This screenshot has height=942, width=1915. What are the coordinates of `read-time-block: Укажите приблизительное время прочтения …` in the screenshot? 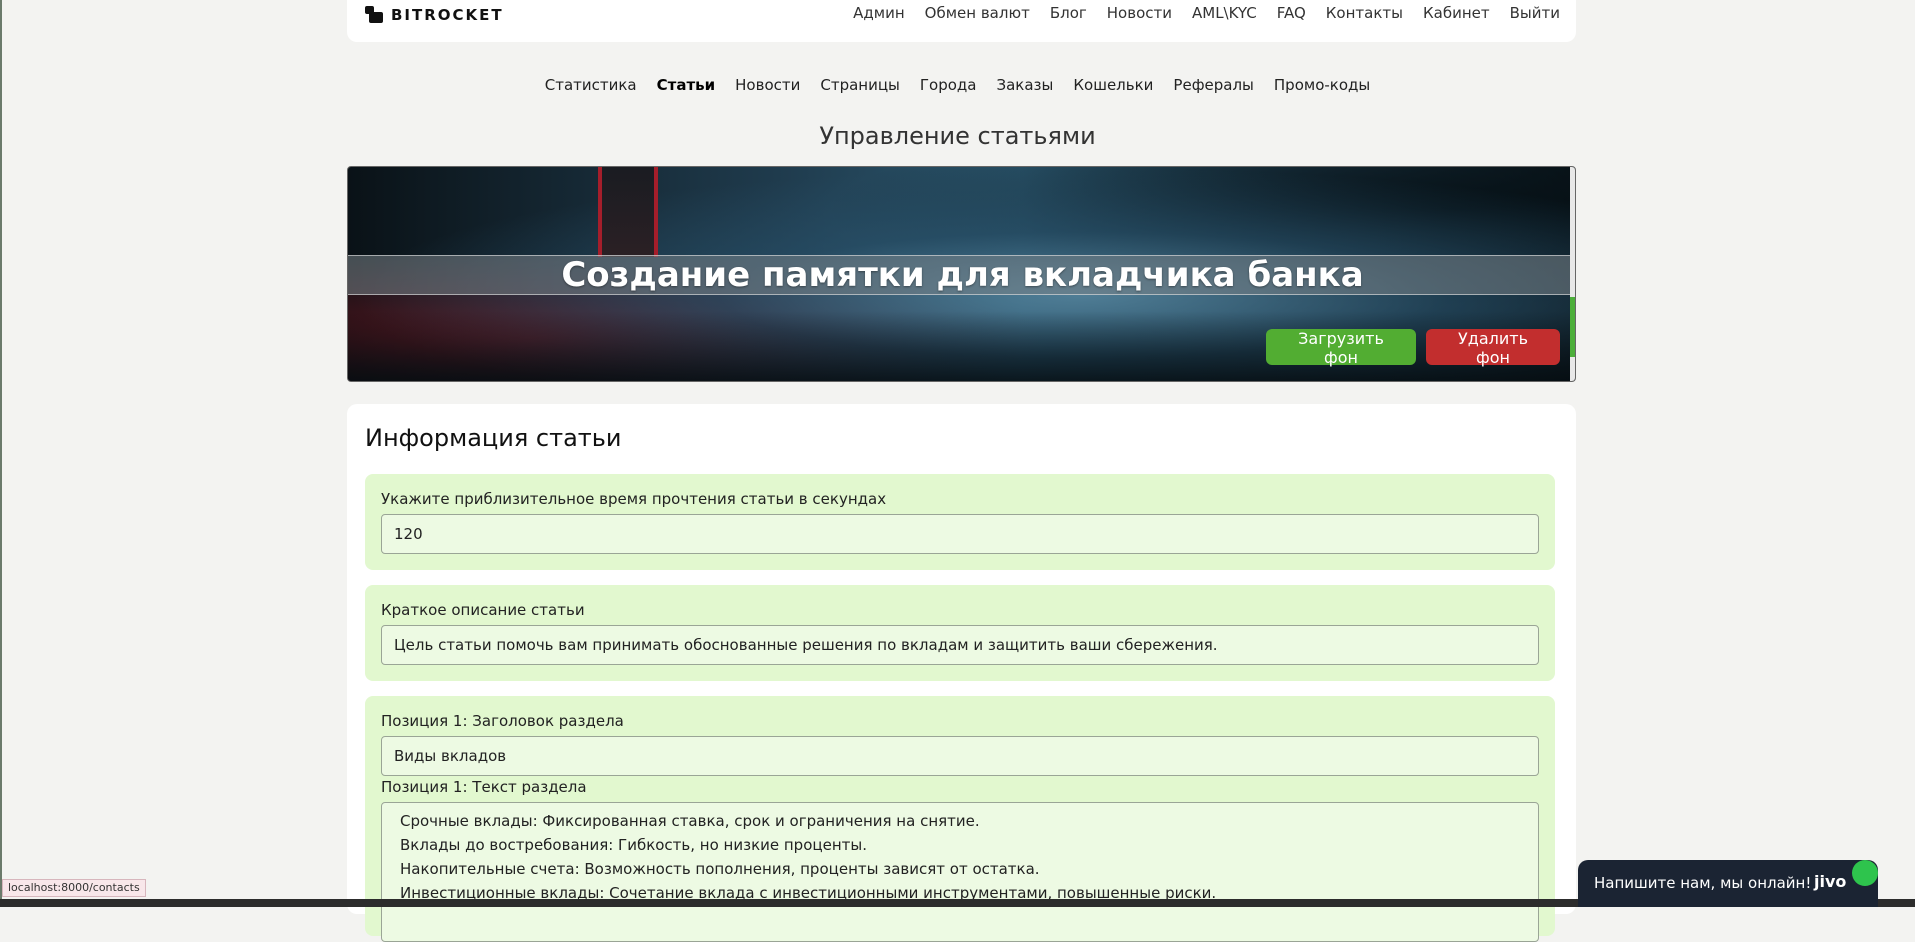 It's located at (960, 522).